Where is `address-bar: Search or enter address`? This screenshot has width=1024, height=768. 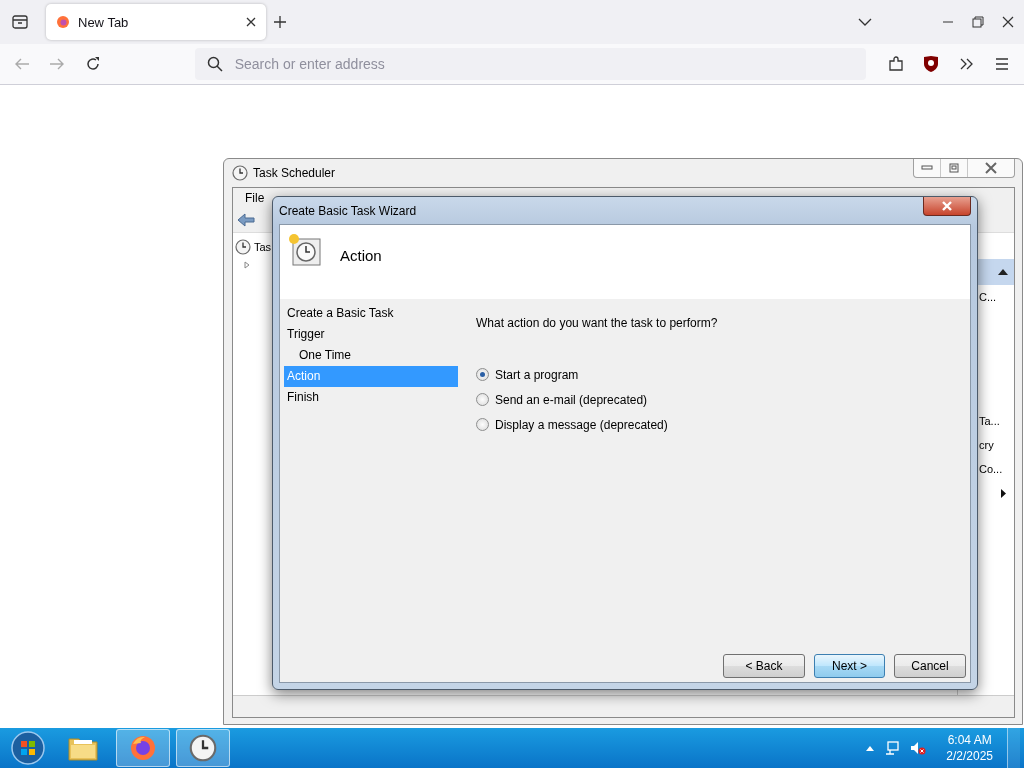
address-bar: Search or enter address is located at coordinates (530, 64).